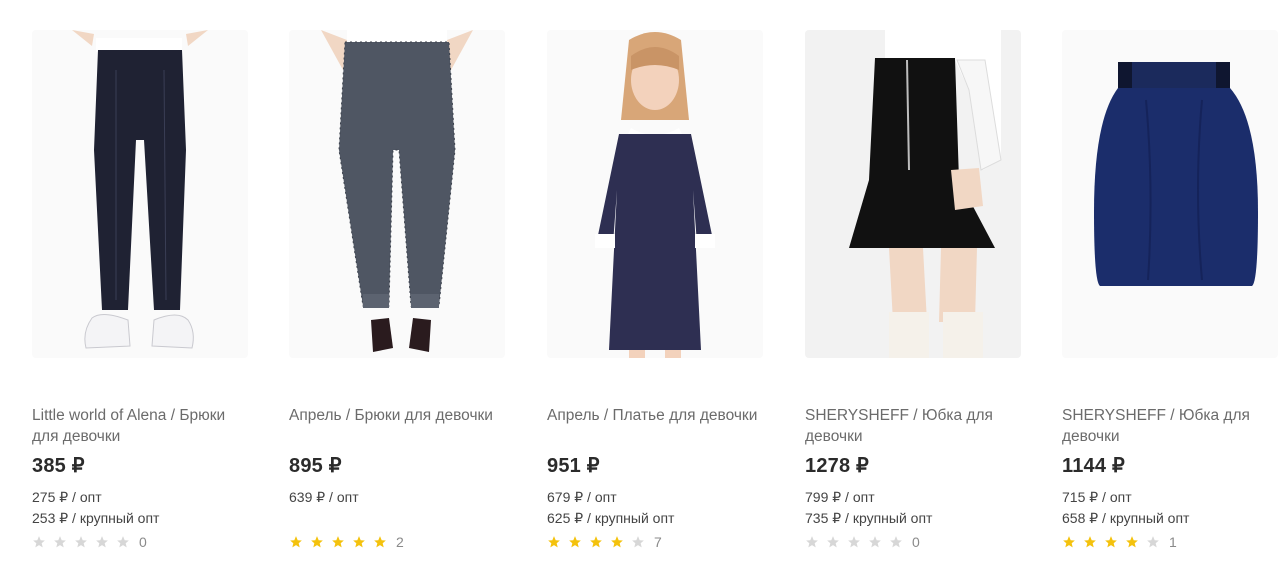 The image size is (1280, 585). I want to click on product-image-navy-skirt, so click(1170, 194).